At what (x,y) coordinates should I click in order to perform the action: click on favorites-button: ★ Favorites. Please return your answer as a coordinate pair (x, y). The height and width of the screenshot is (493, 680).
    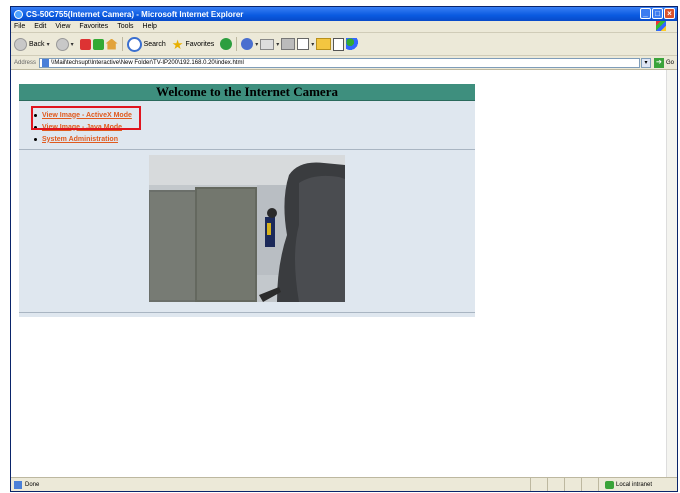
    Looking at the image, I should click on (193, 44).